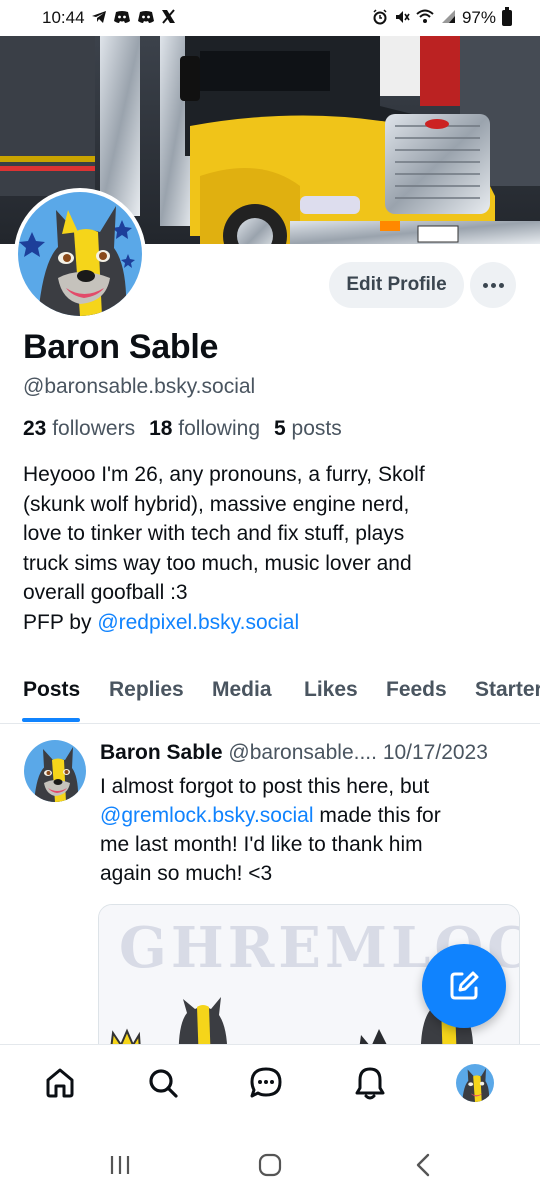  Describe the element at coordinates (51, 690) in the screenshot. I see `tab-posts: Posts` at that location.